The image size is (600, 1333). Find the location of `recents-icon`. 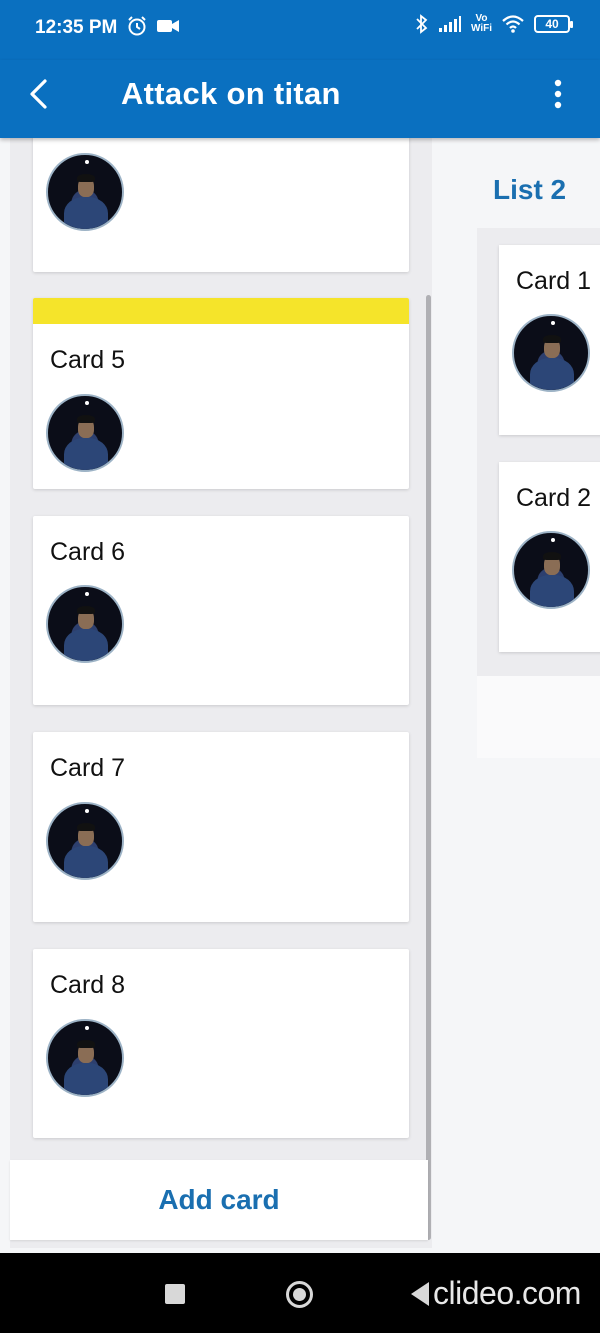

recents-icon is located at coordinates (175, 1294).